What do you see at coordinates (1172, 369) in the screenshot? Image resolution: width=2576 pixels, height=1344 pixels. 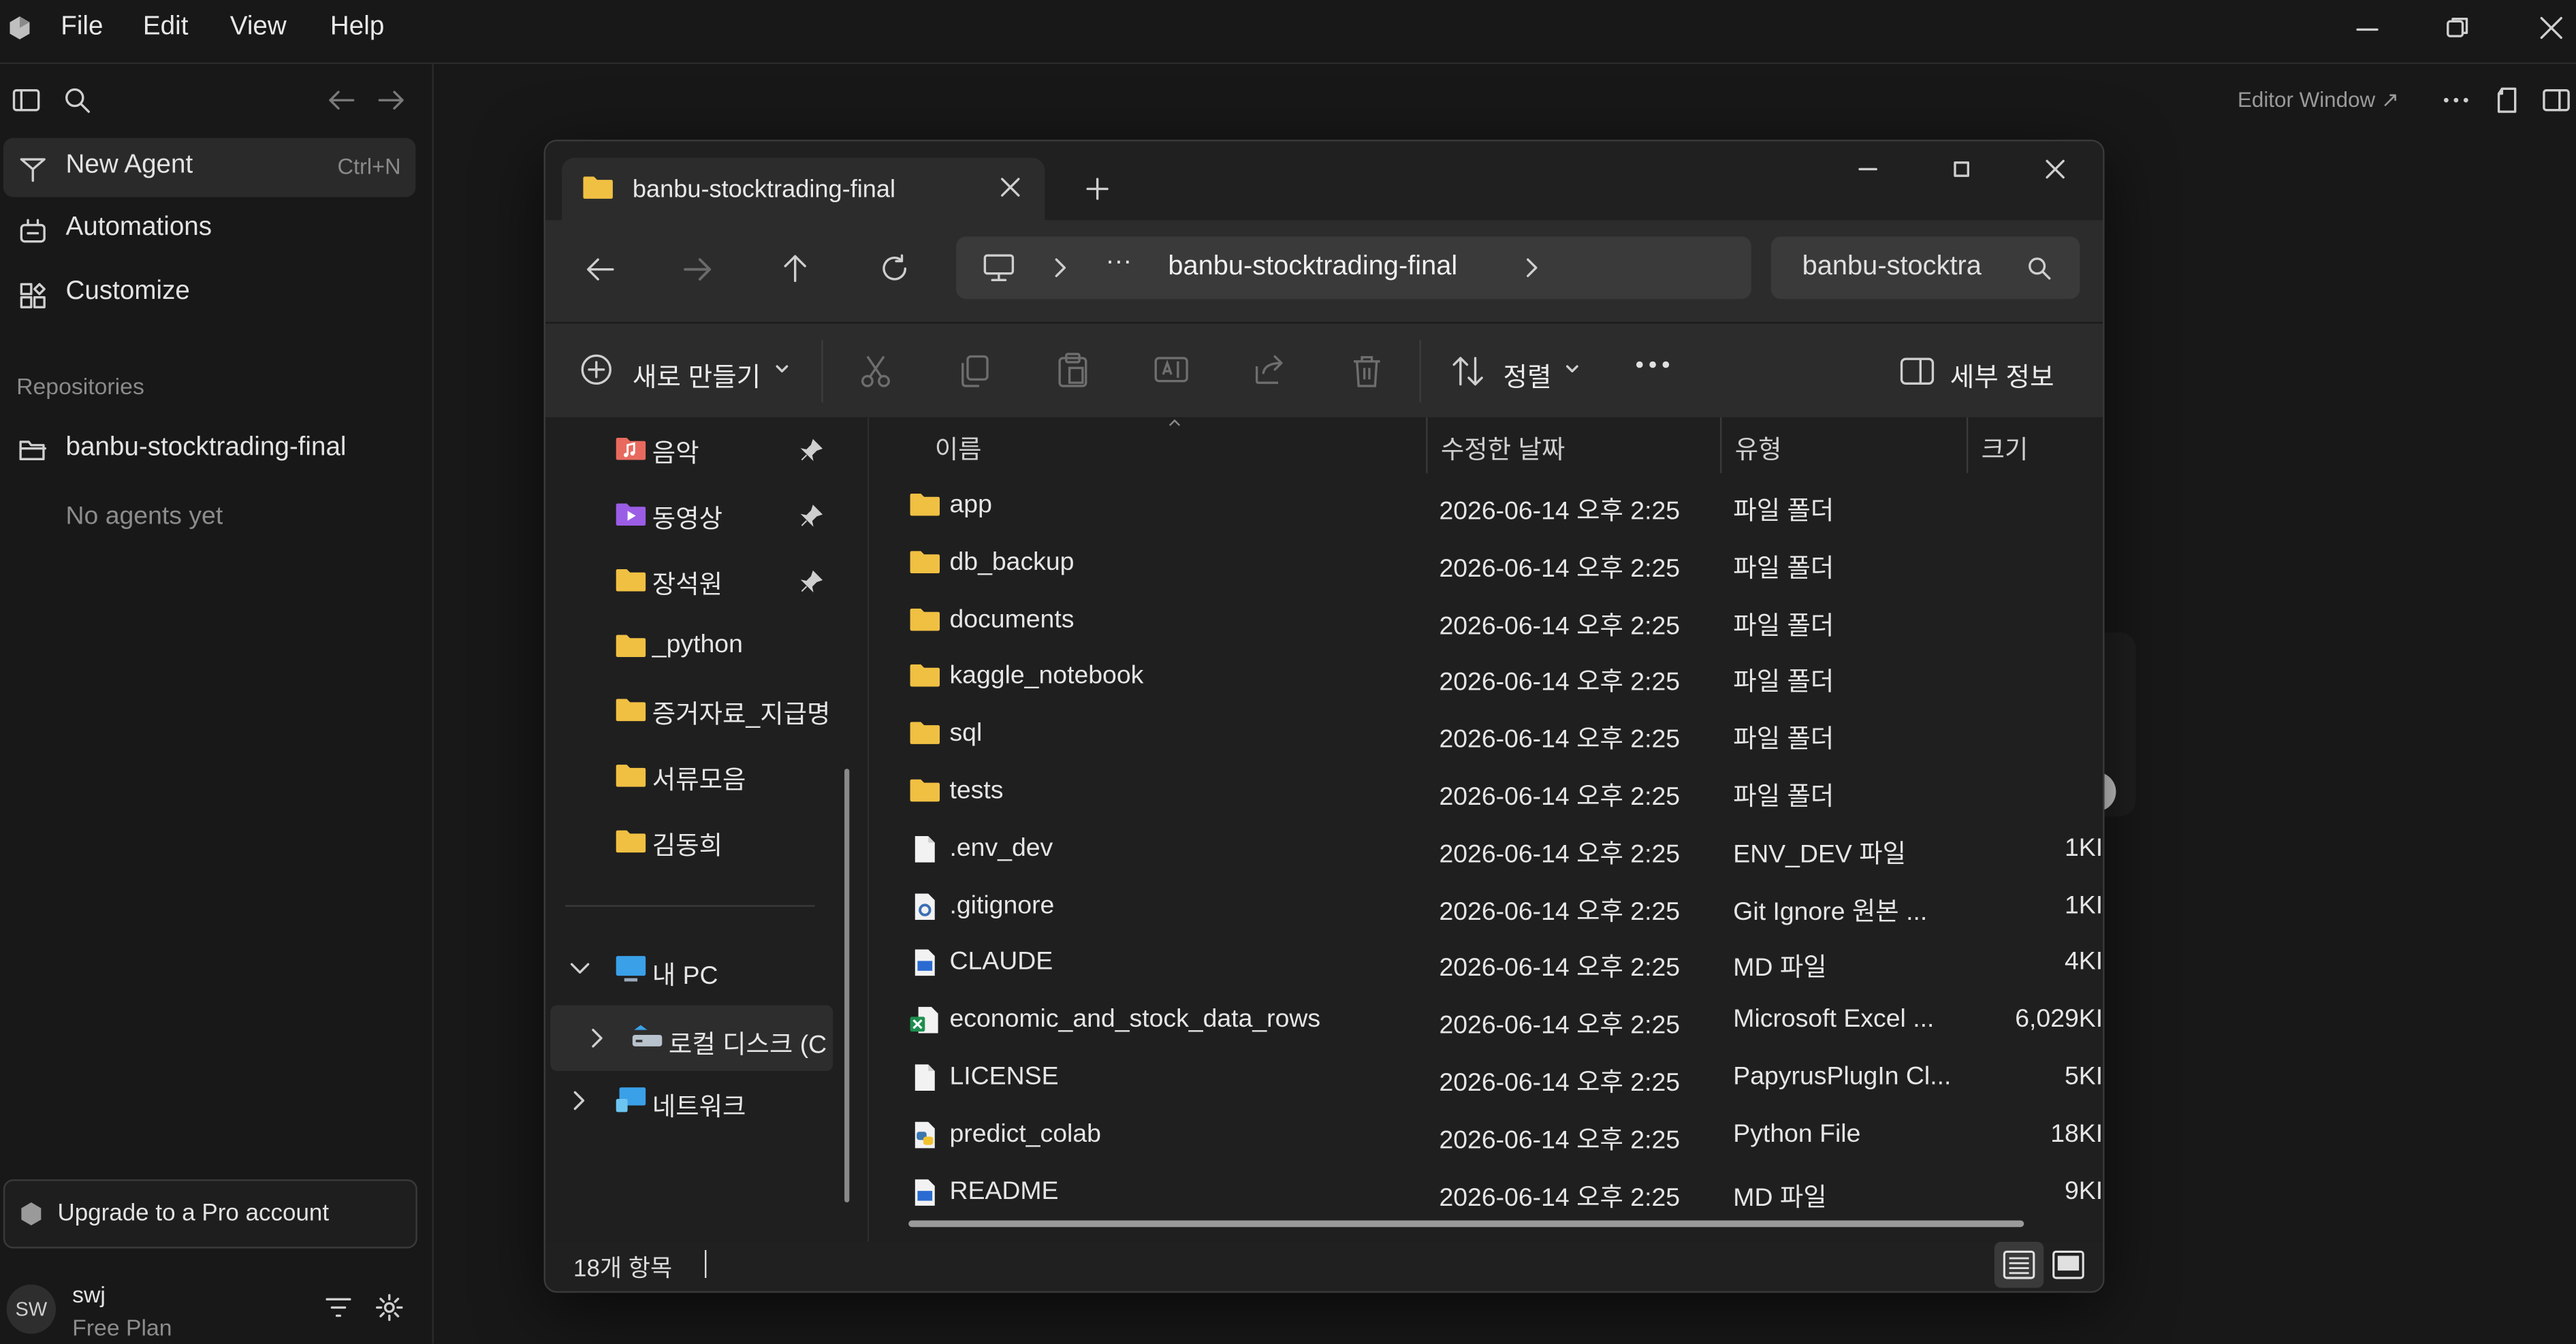 I see `rename-icon` at bounding box center [1172, 369].